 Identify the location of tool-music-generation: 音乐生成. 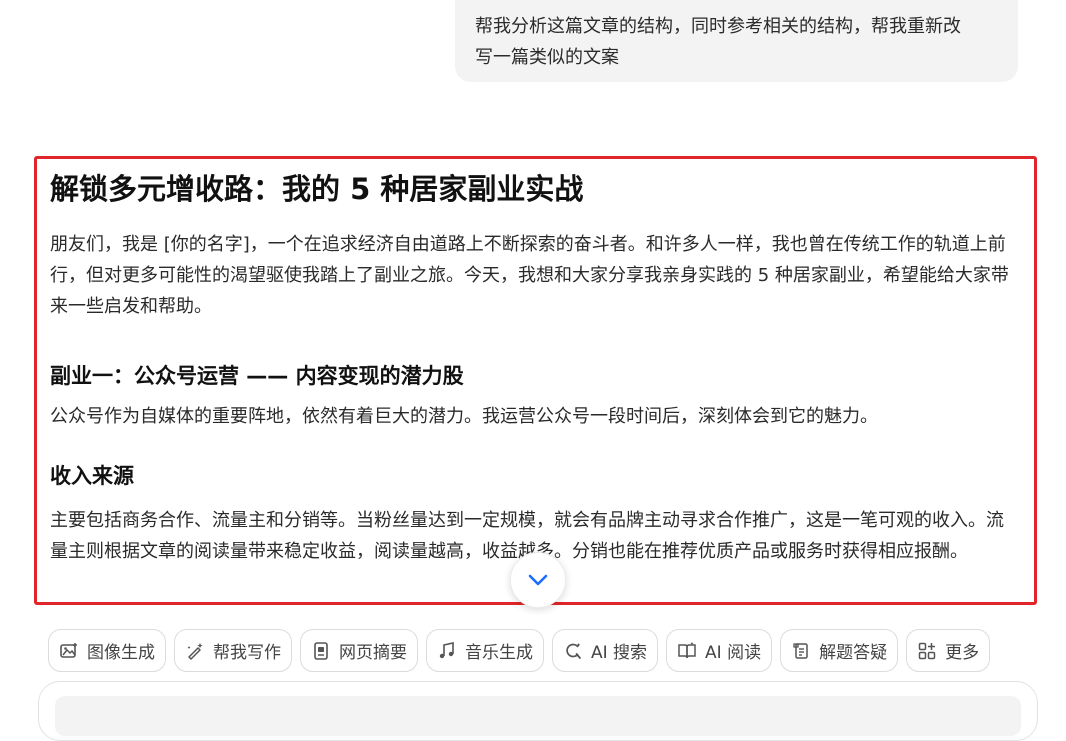
(485, 650).